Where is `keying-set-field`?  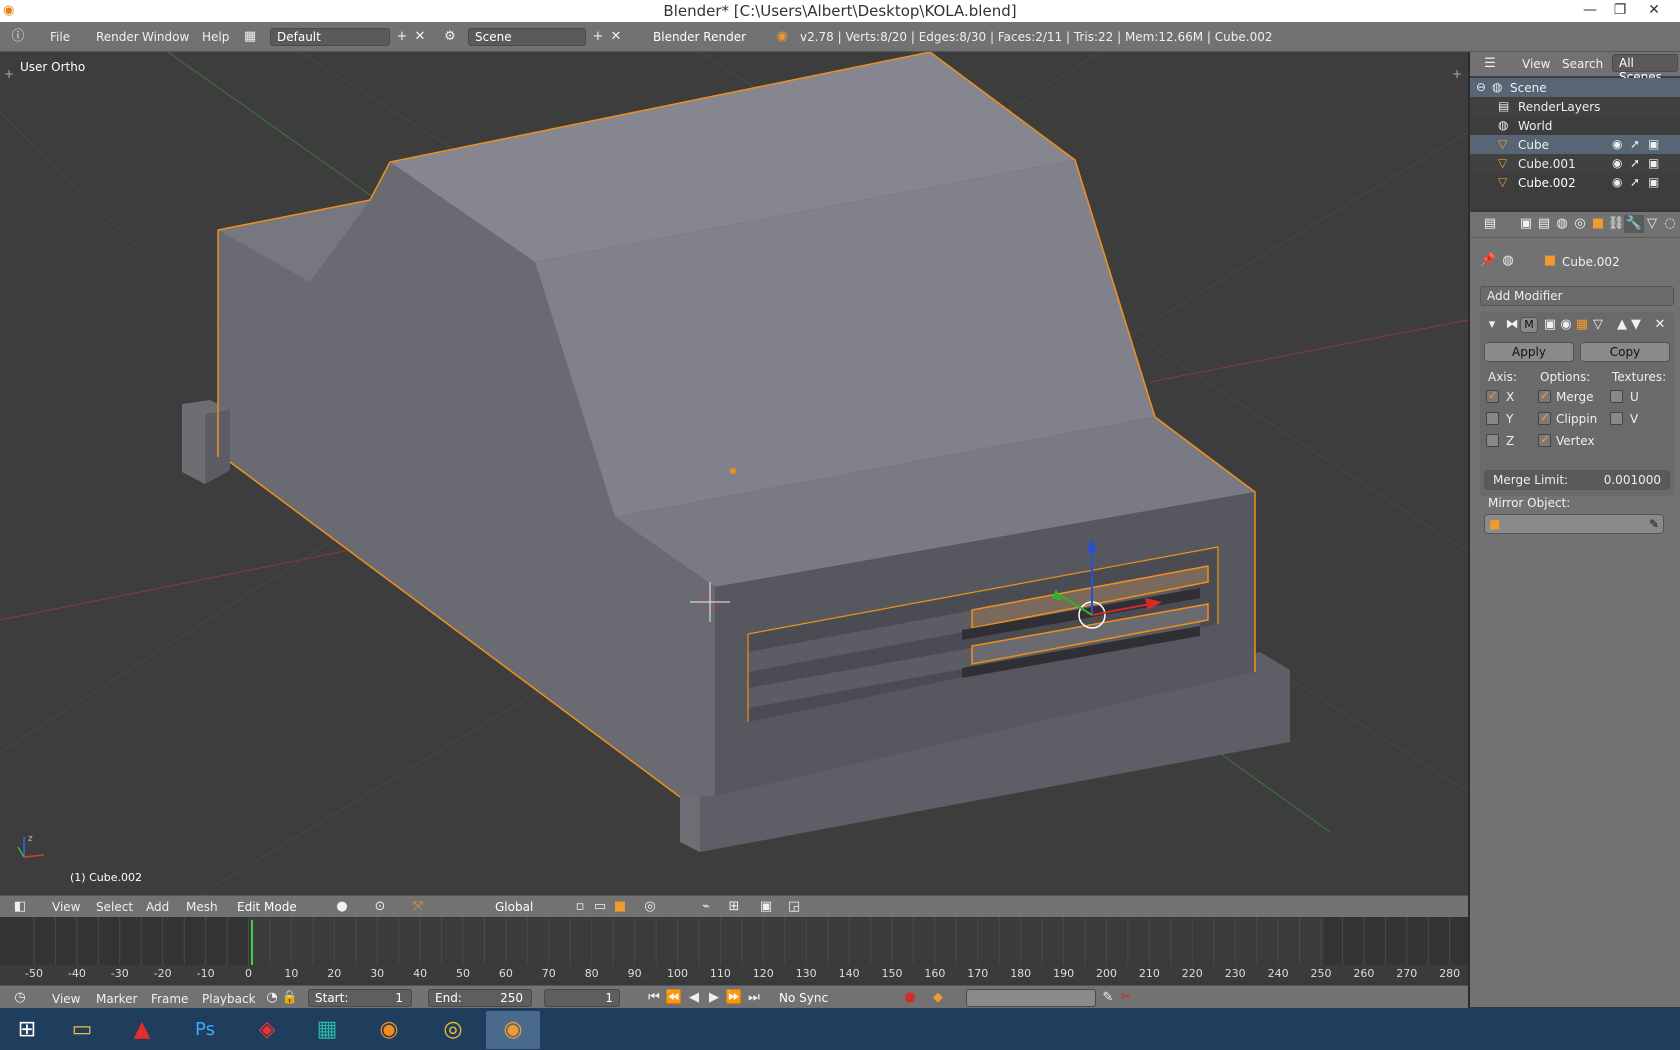
keying-set-field is located at coordinates (1031, 998).